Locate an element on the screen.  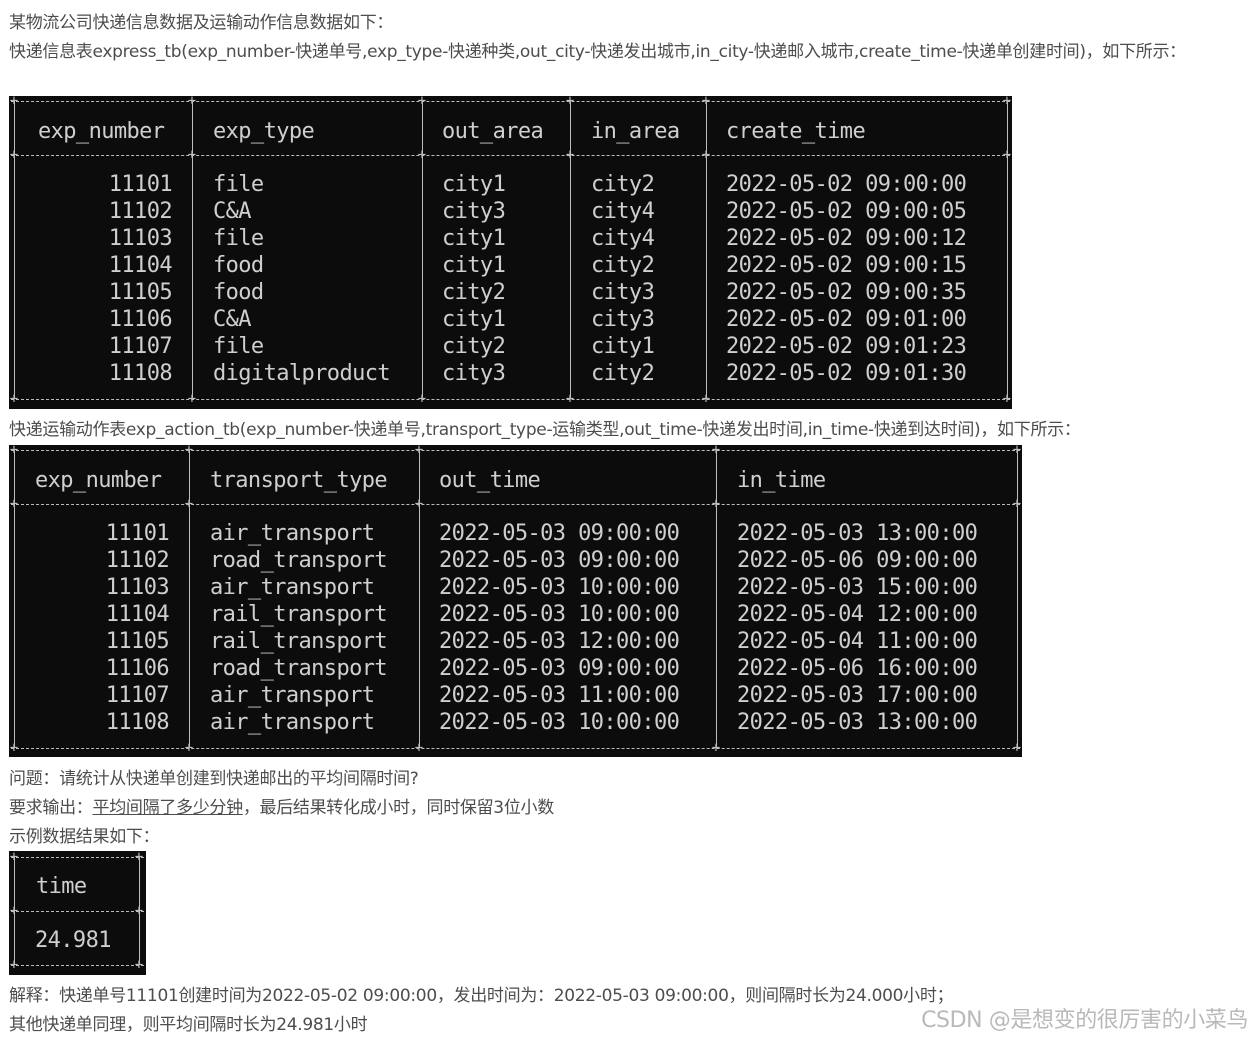
table-cell: 11101 is located at coordinates (137, 533).